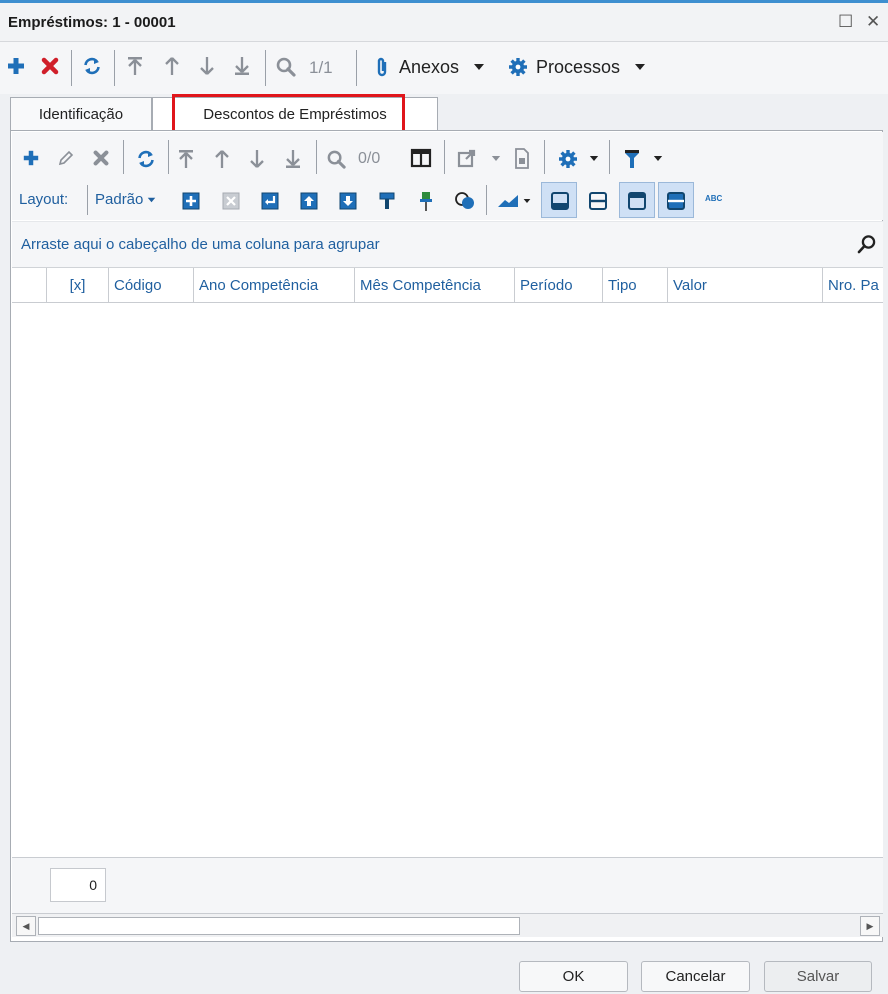 This screenshot has width=888, height=994. Describe the element at coordinates (119, 199) in the screenshot. I see `layout-value: Padrão` at that location.